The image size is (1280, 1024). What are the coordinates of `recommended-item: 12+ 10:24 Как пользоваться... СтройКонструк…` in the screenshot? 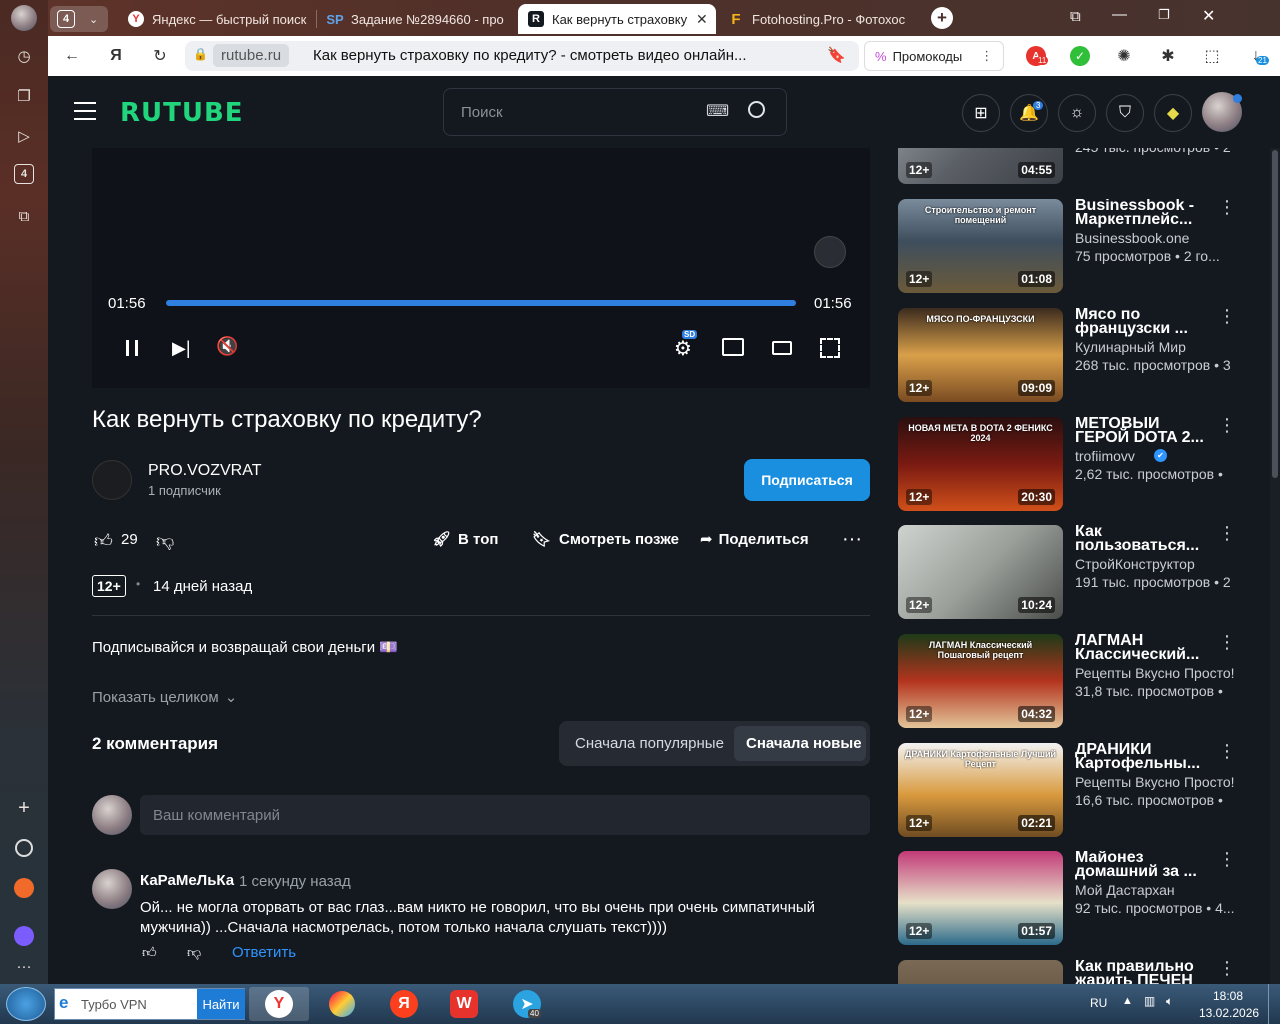 It's located at (1070, 571).